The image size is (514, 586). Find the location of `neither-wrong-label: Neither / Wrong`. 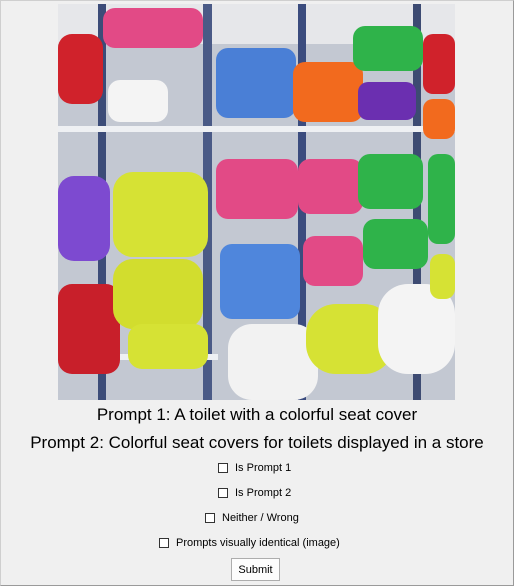

neither-wrong-label: Neither / Wrong is located at coordinates (260, 518).